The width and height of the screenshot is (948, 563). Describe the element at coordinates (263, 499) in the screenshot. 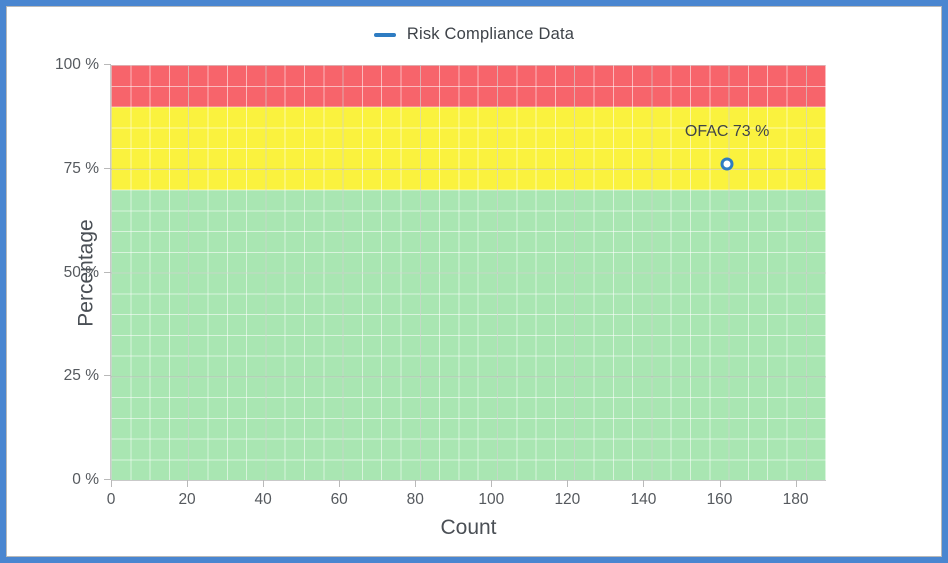

I see `x-tick-label: 40` at that location.